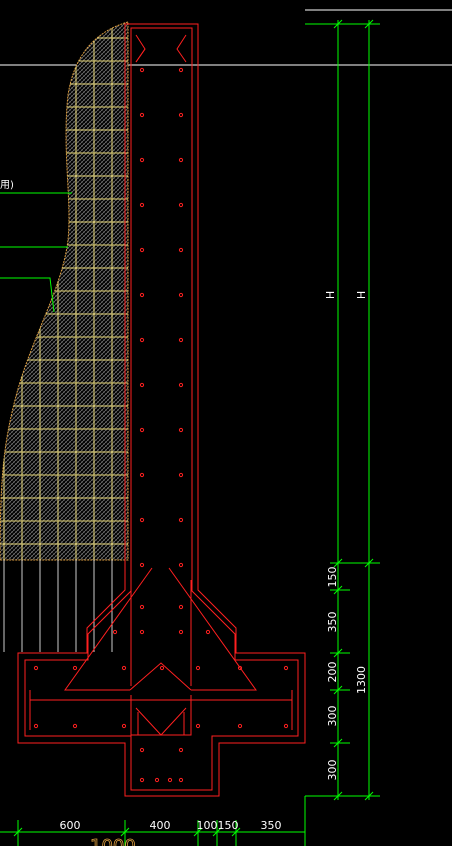 This screenshot has height=846, width=452. What do you see at coordinates (7, 185) in the screenshot?
I see `left-note: 用)` at bounding box center [7, 185].